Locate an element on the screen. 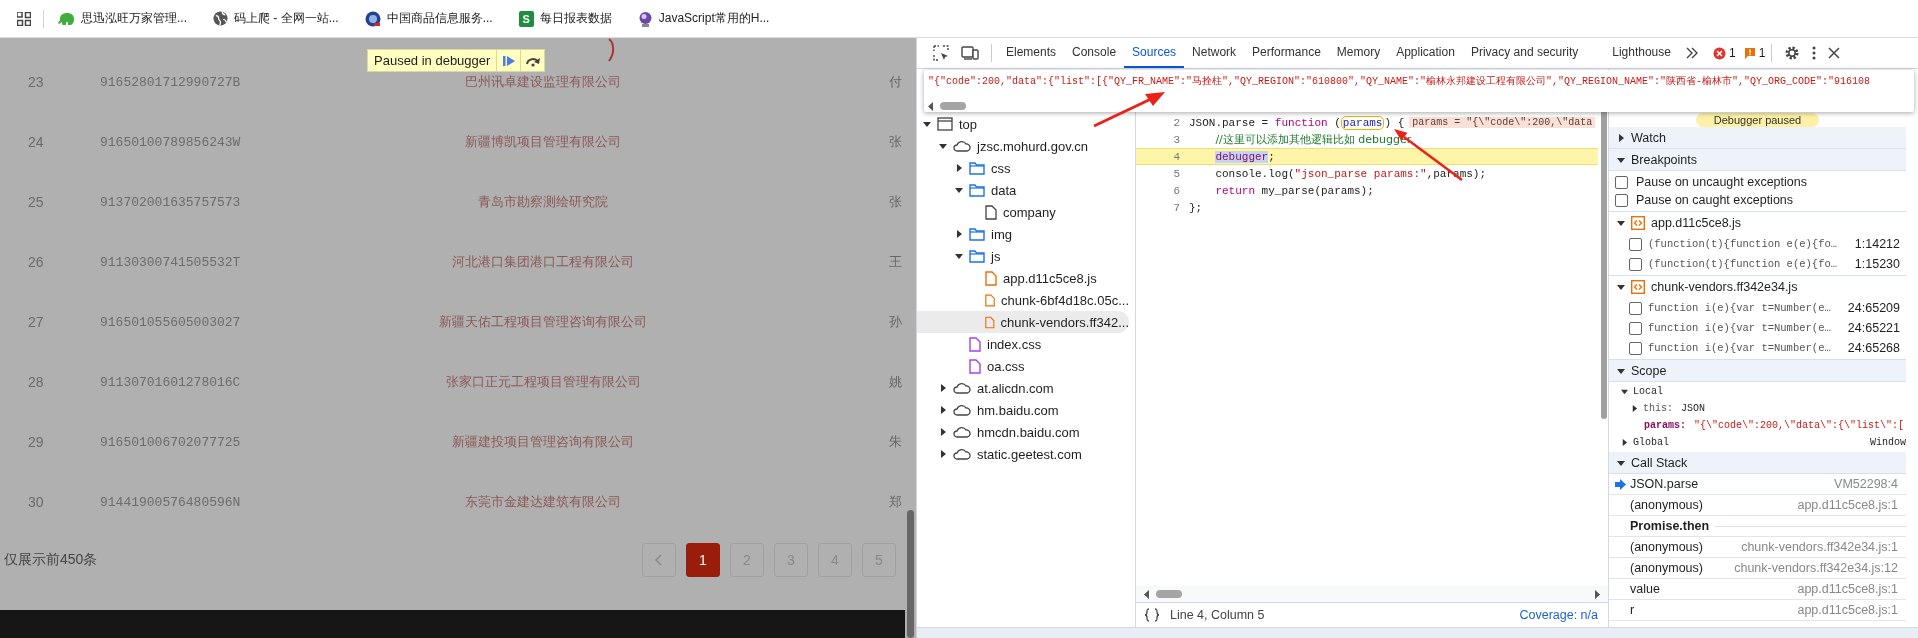 This screenshot has height=638, width=1918. error-count: 1 is located at coordinates (1724, 53).